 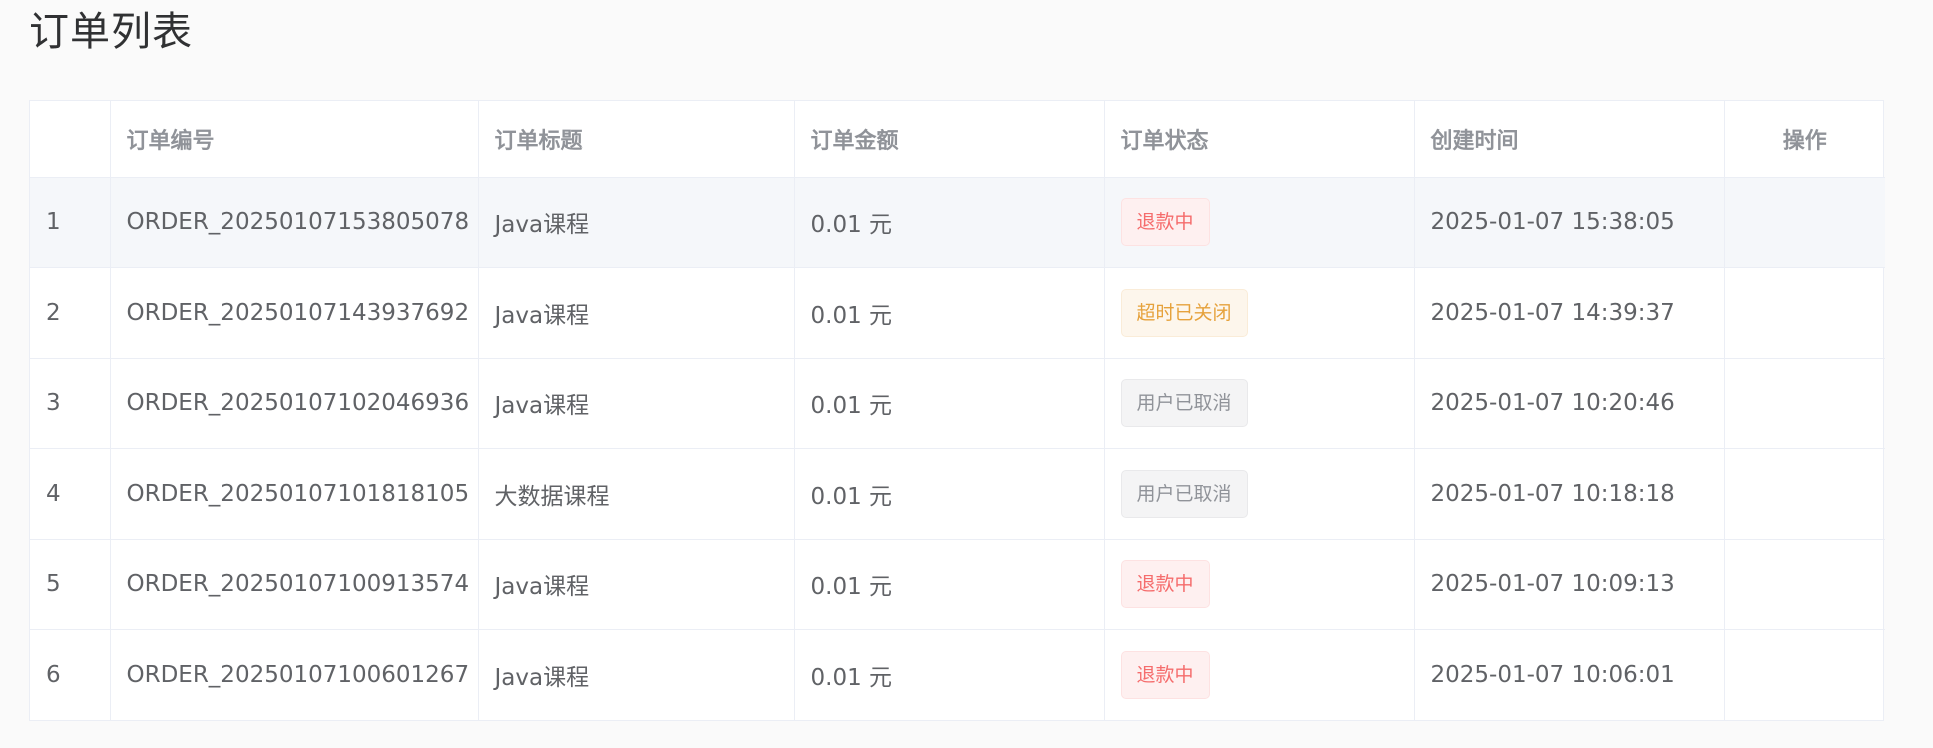 What do you see at coordinates (70, 139) in the screenshot?
I see `header-index` at bounding box center [70, 139].